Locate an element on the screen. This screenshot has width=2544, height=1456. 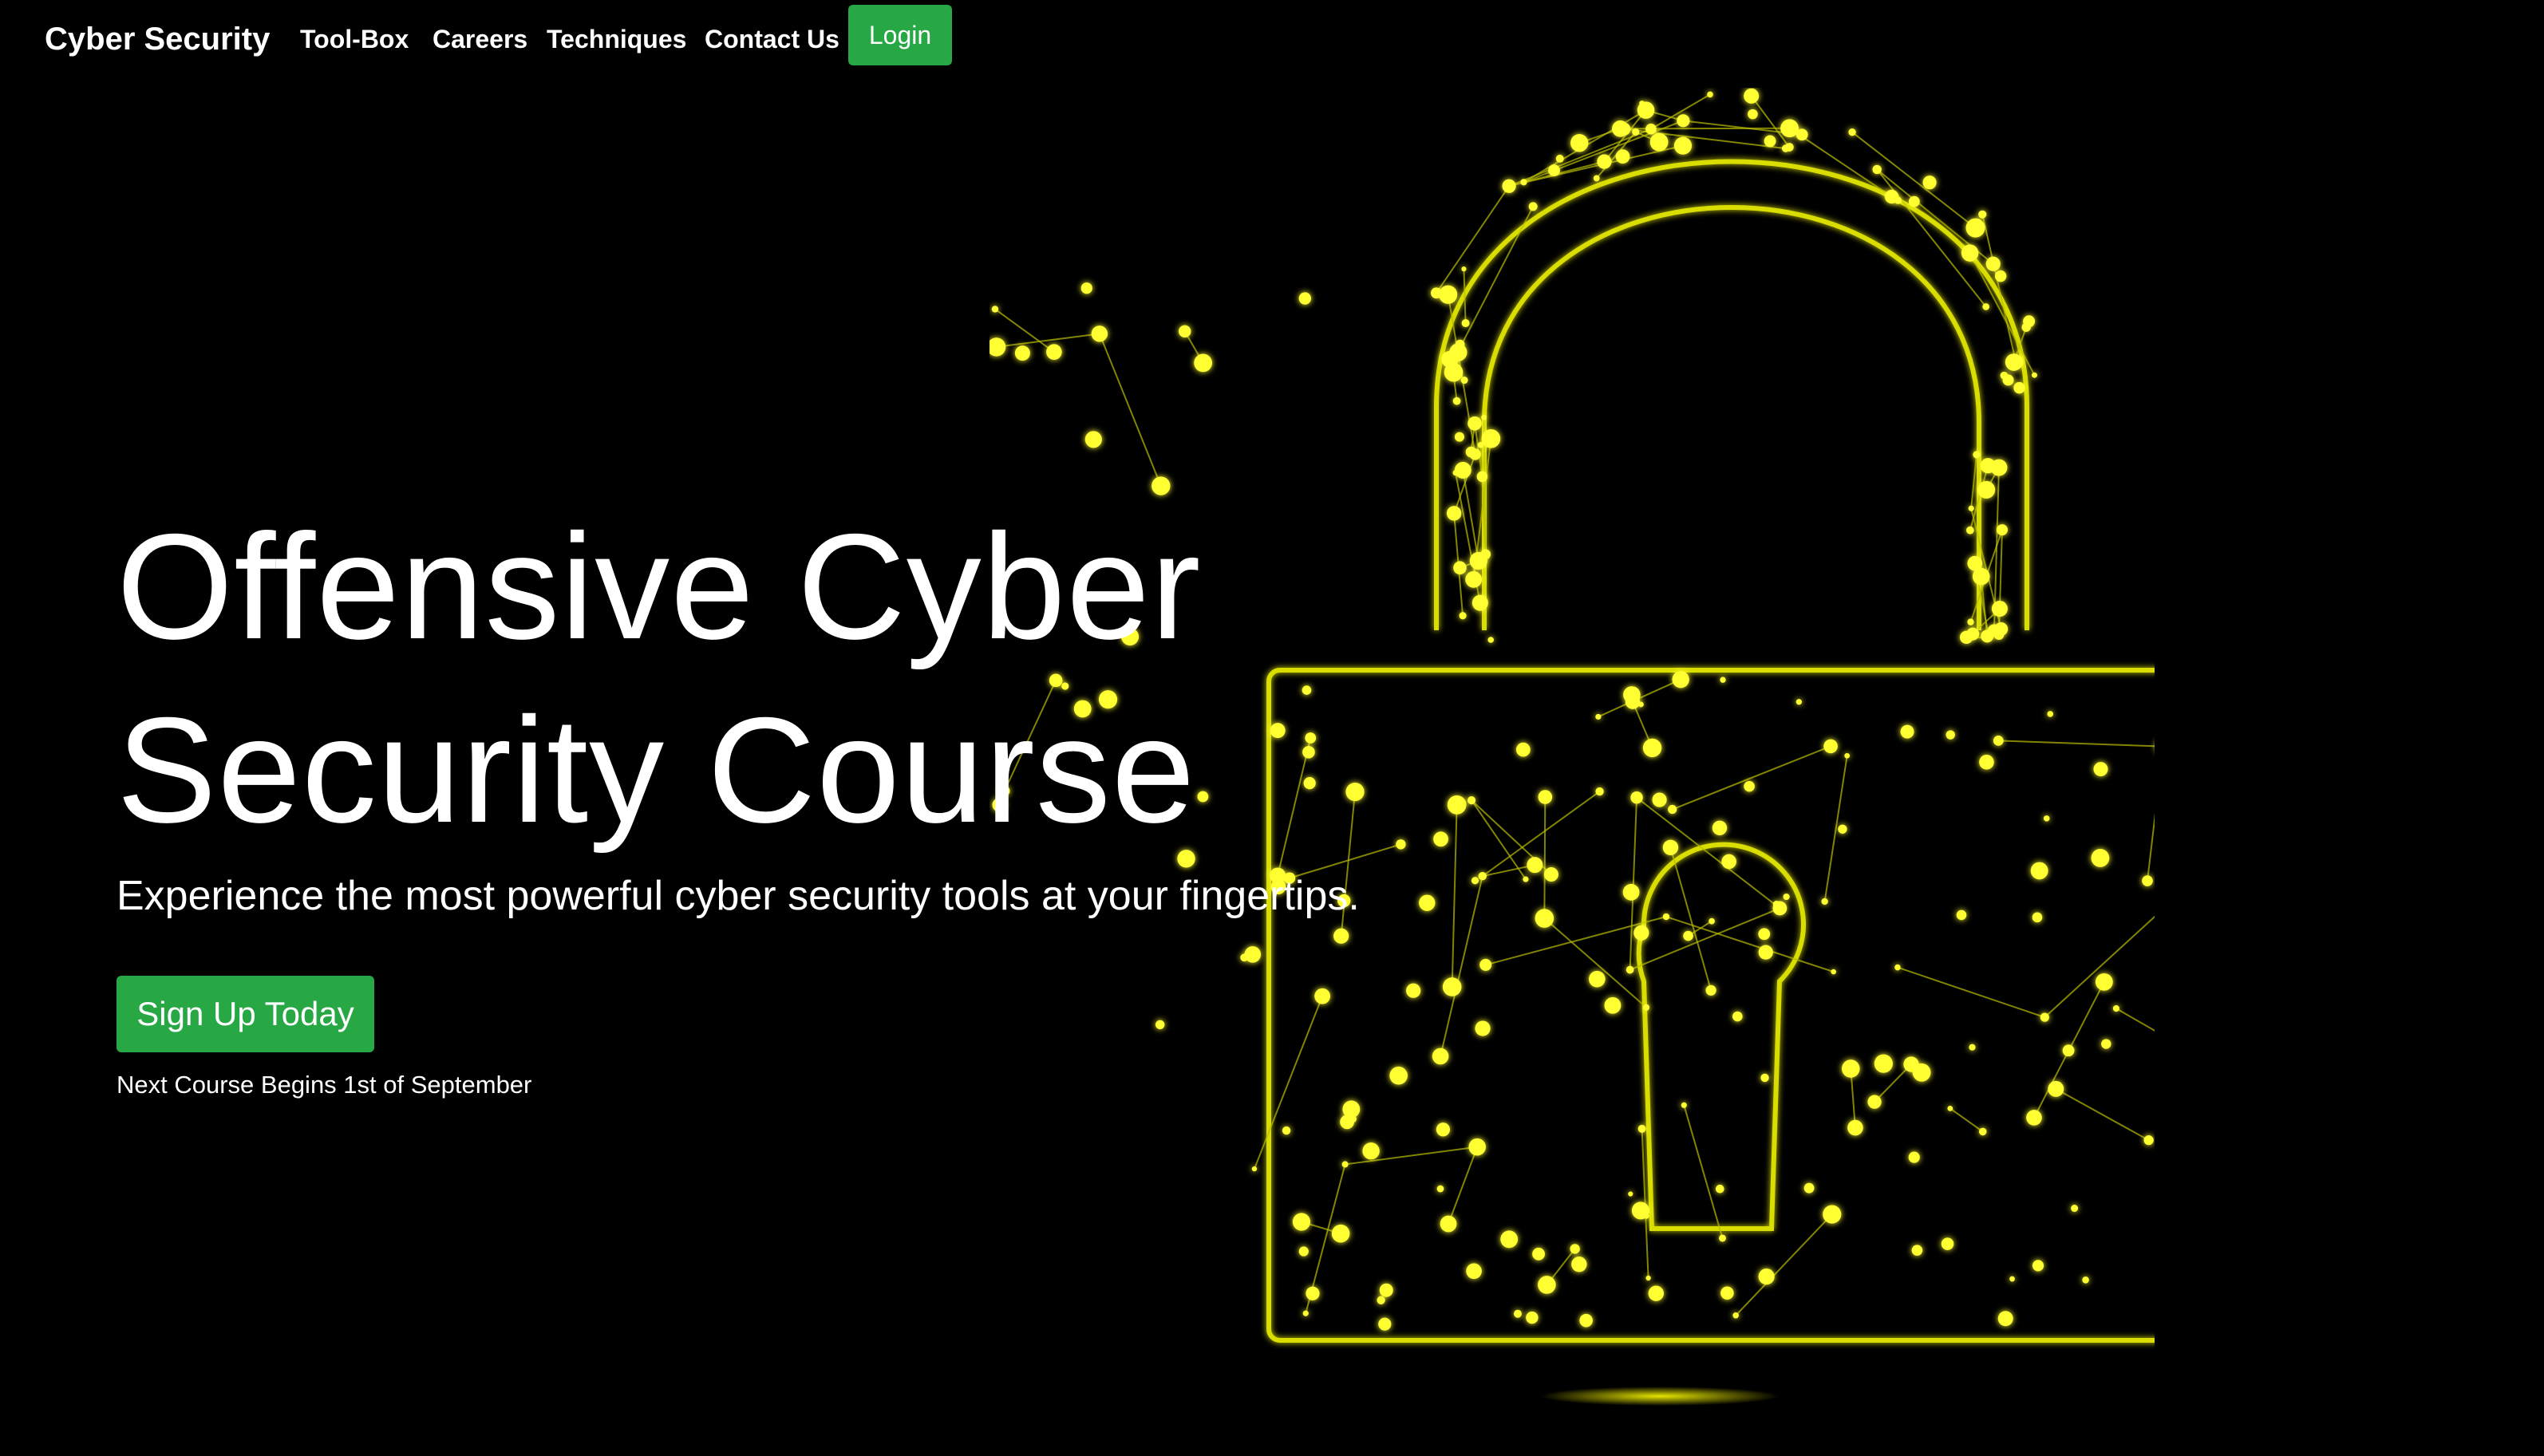
floor-glow is located at coordinates (1660, 1396).